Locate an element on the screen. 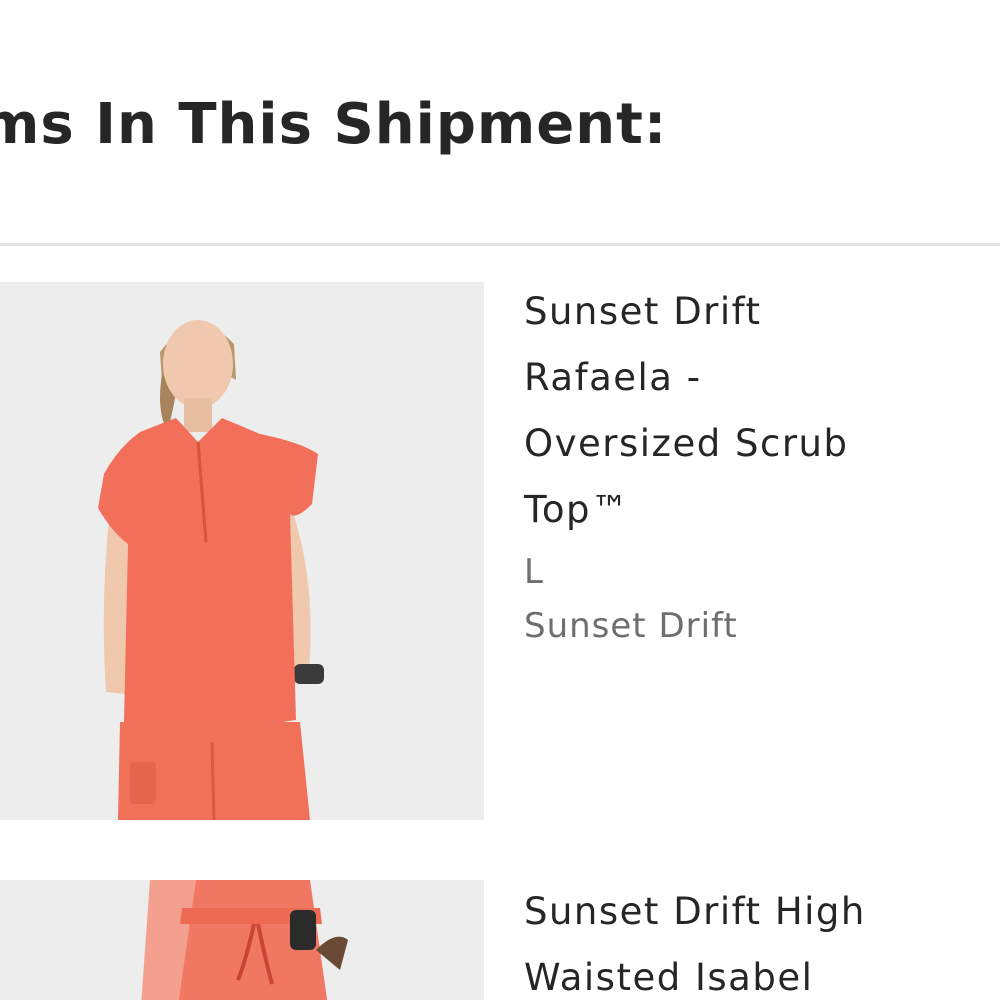 This screenshot has height=1000, width=1000. section-divider is located at coordinates (500, 244).